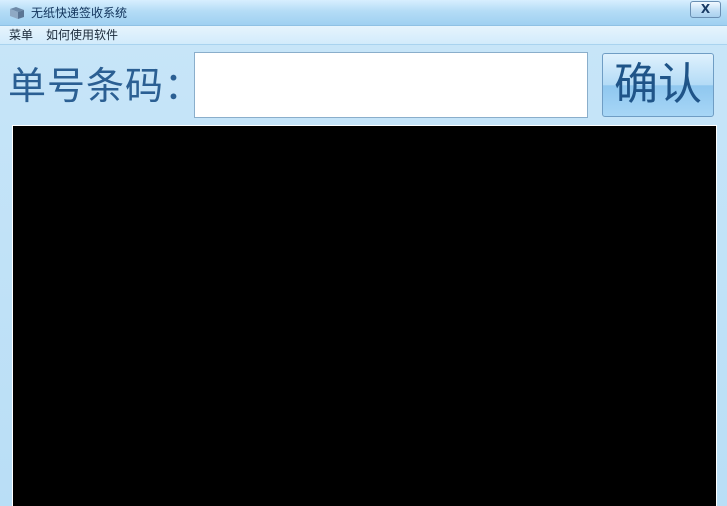 The width and height of the screenshot is (727, 506). What do you see at coordinates (82, 35) in the screenshot?
I see `menu-item-how-to-use: 如何使用软件` at bounding box center [82, 35].